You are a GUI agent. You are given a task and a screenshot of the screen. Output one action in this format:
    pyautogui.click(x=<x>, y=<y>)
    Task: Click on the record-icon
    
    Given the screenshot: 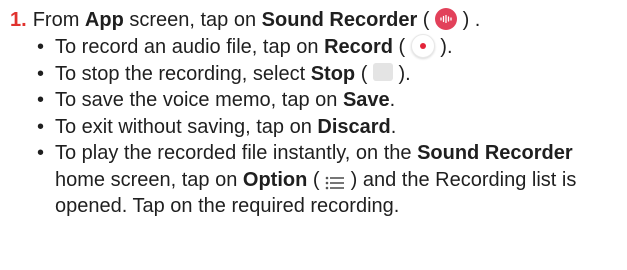 What is the action you would take?
    pyautogui.click(x=422, y=45)
    